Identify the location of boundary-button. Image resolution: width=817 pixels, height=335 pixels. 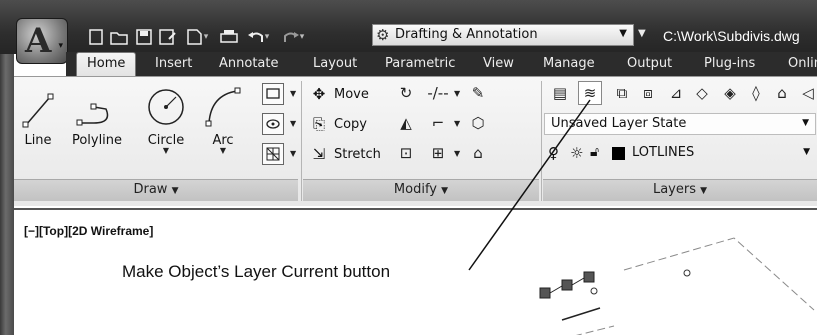
(273, 154).